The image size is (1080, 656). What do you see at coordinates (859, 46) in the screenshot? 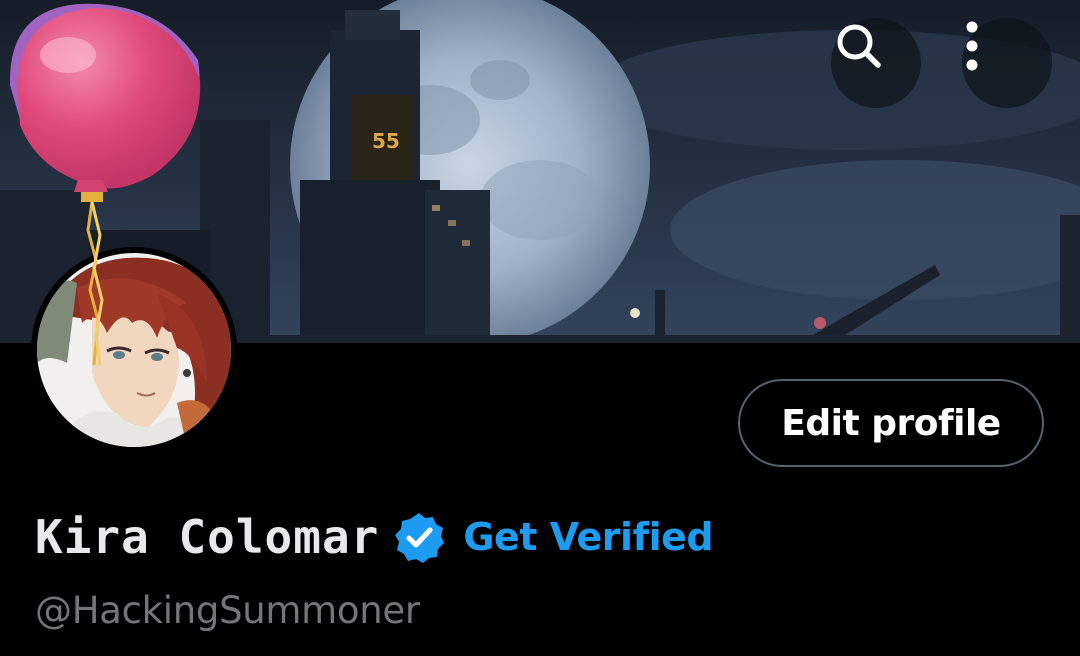
I see `search-icon` at bounding box center [859, 46].